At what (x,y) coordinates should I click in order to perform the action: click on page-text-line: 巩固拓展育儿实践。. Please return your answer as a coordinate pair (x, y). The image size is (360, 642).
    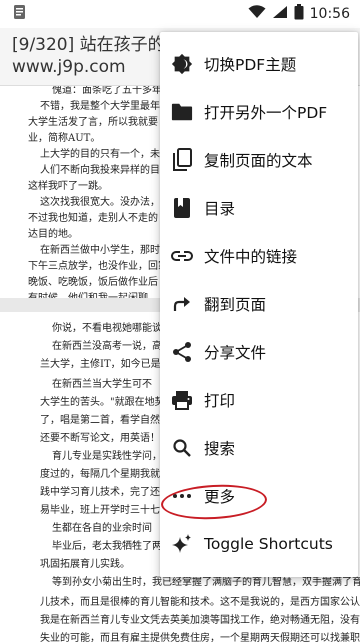
    Looking at the image, I should click on (85, 564).